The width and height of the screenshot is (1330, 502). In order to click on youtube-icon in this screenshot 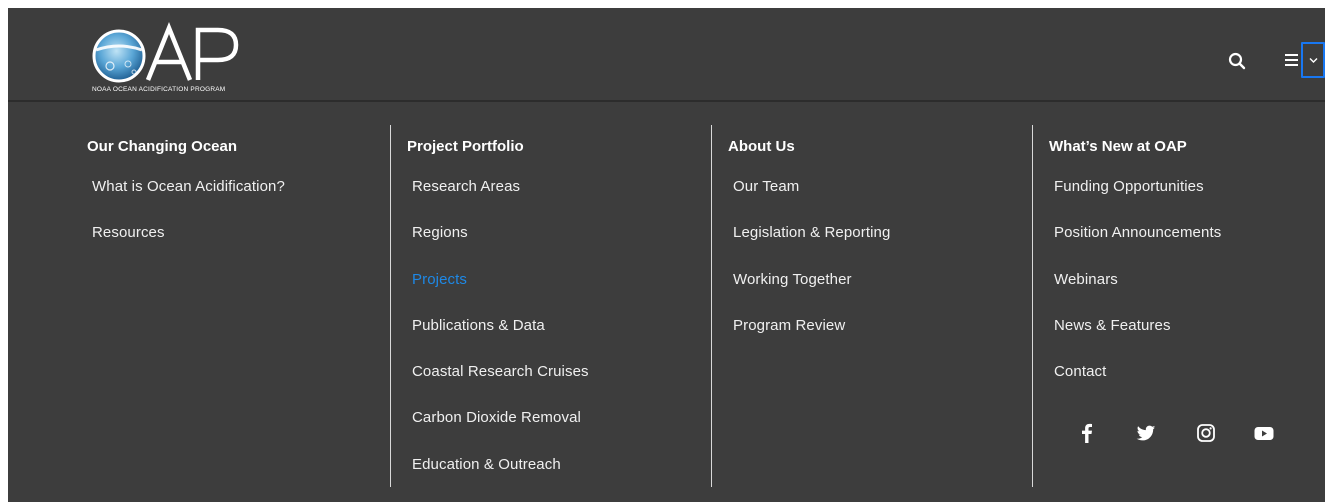, I will do `click(1264, 433)`.